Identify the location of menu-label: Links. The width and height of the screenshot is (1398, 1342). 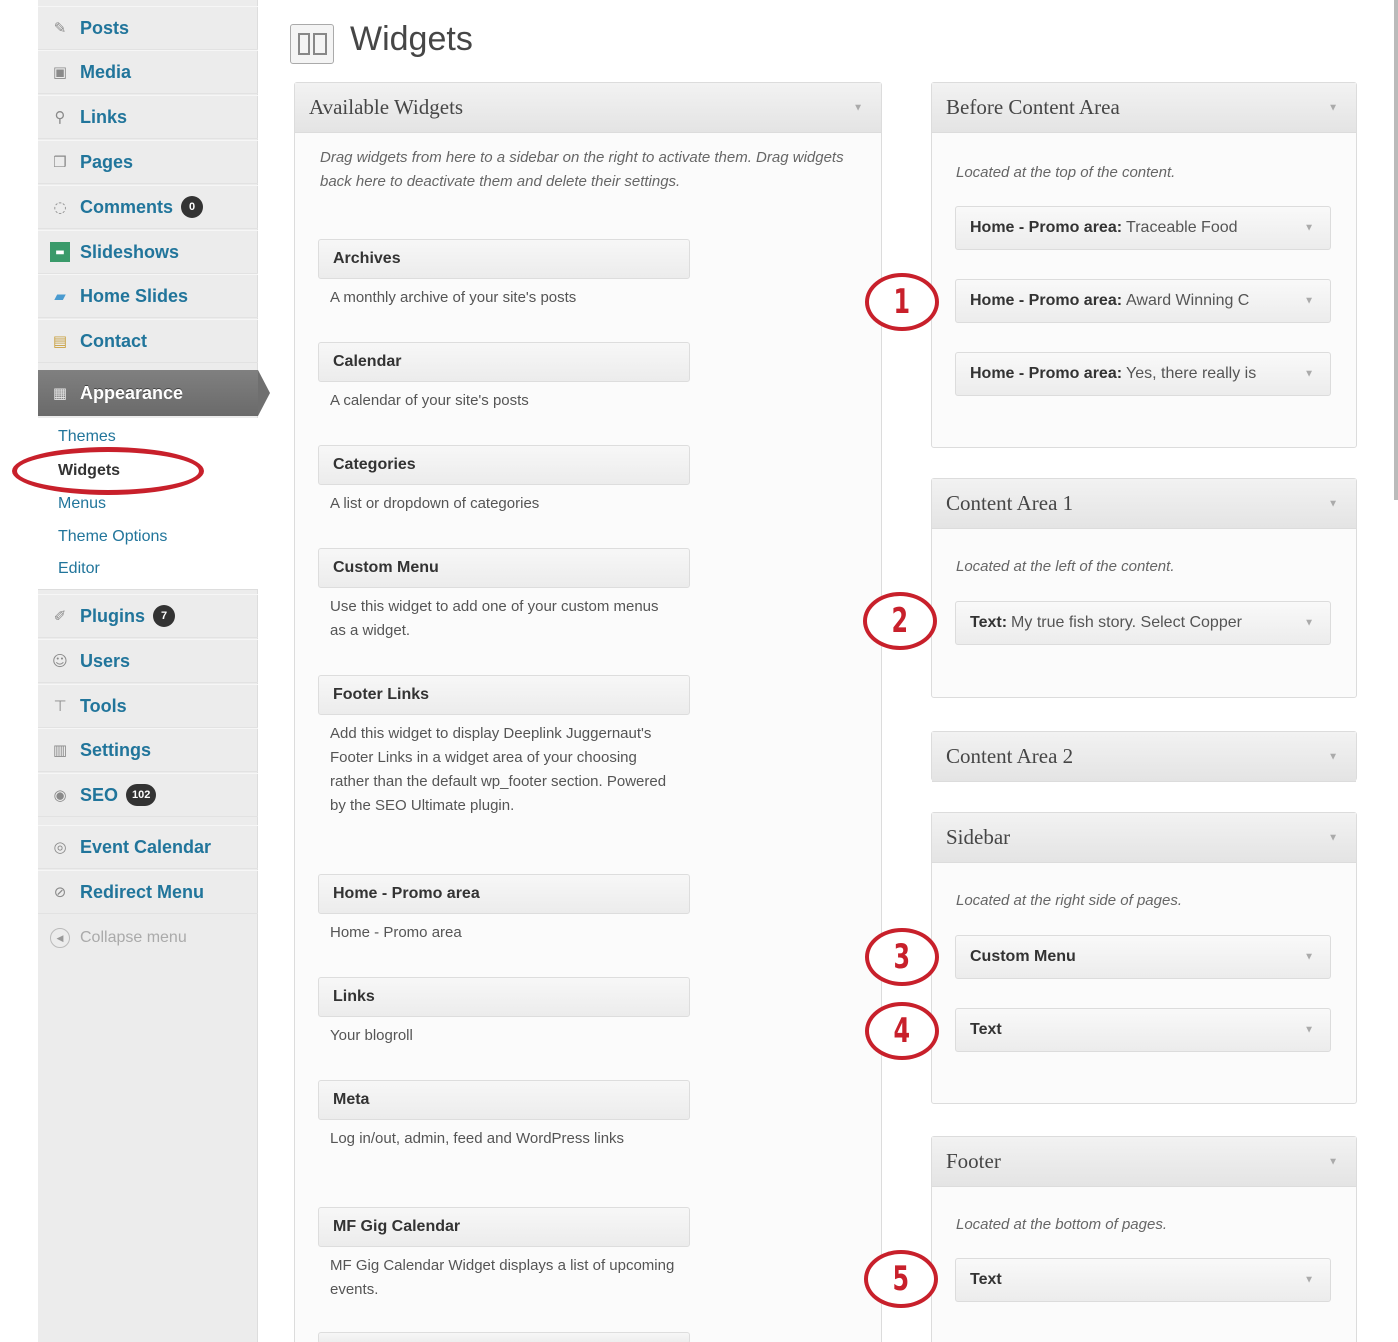
(104, 116).